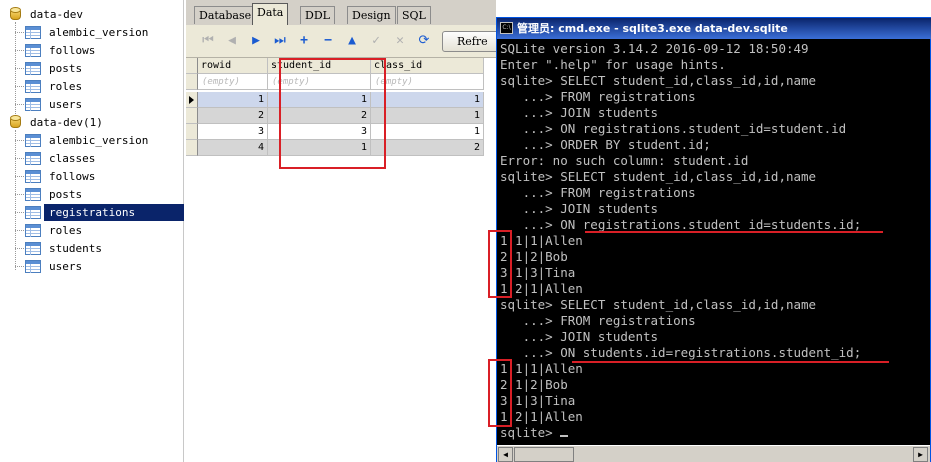  I want to click on cell-class-id: 2, so click(427, 148).